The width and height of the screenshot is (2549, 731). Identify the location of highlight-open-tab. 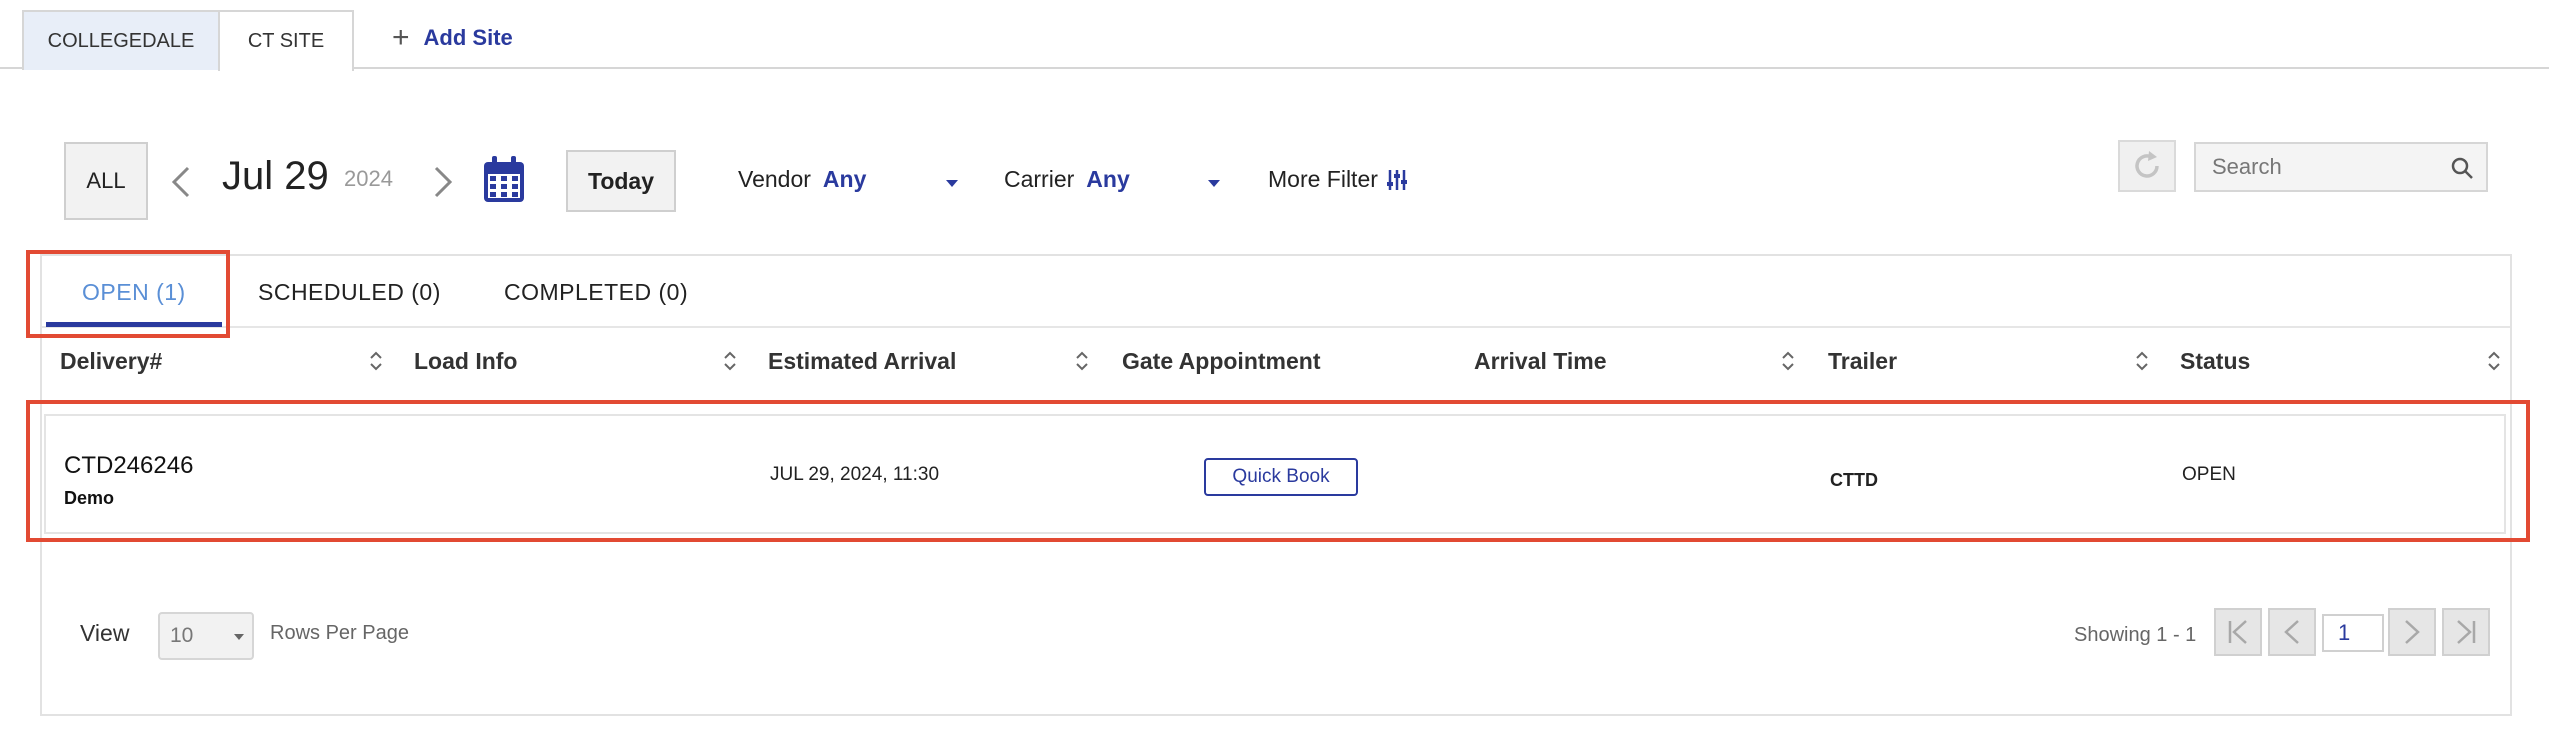
(128, 294).